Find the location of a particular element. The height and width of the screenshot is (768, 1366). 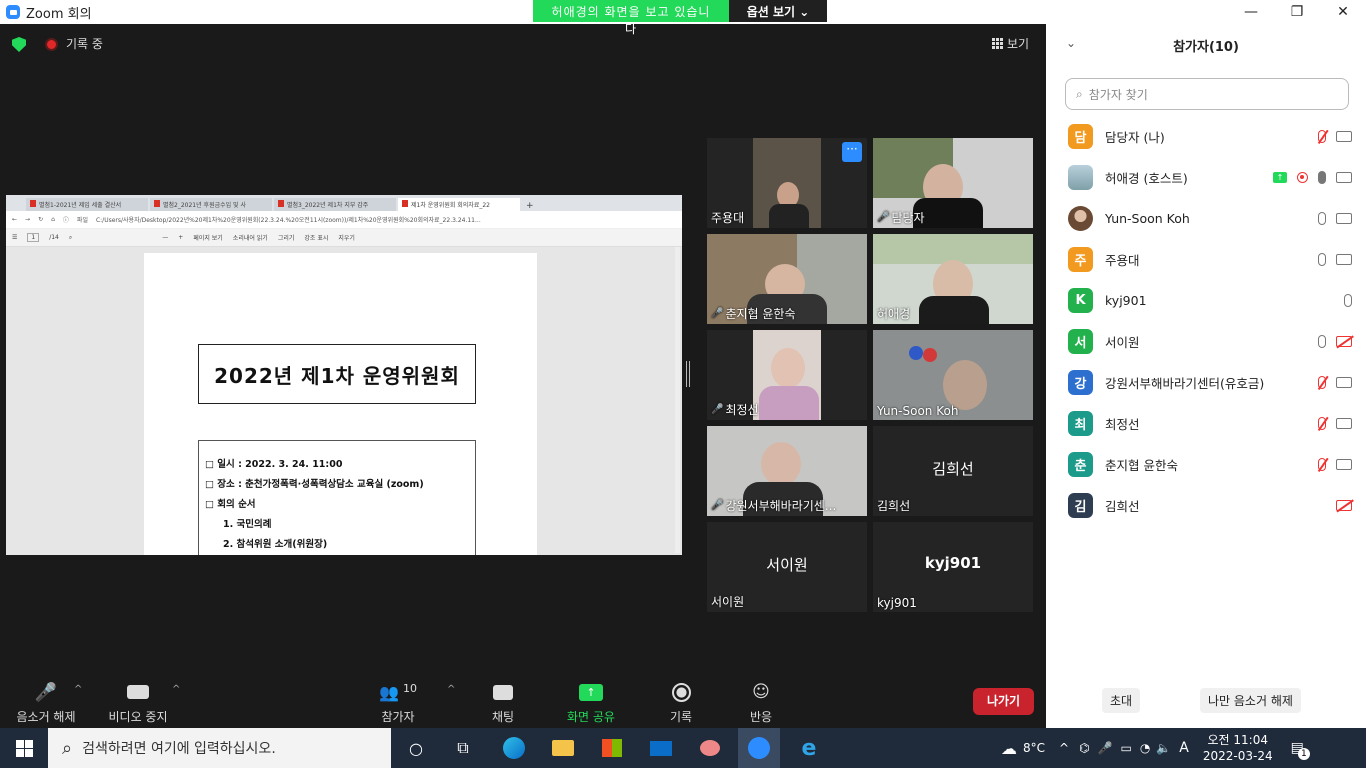

unmute-me-button: 나만 음소거 해제 is located at coordinates (1250, 700).